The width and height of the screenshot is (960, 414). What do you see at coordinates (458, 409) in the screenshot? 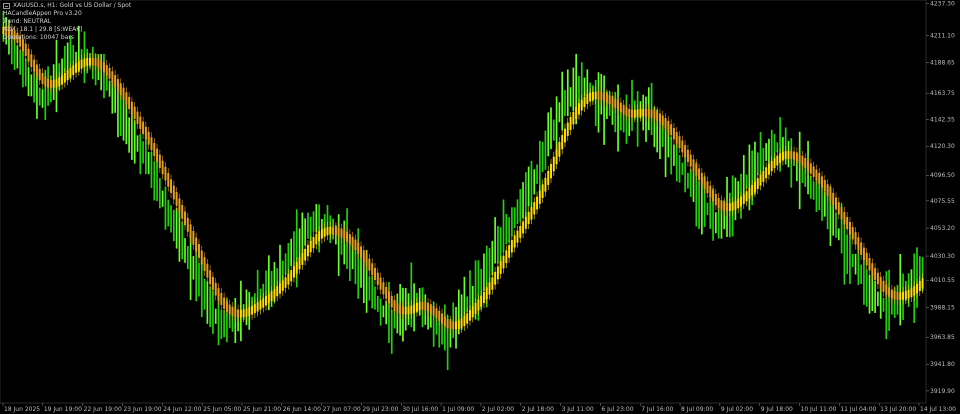
I see `time-label: 1 Jul 09:00` at bounding box center [458, 409].